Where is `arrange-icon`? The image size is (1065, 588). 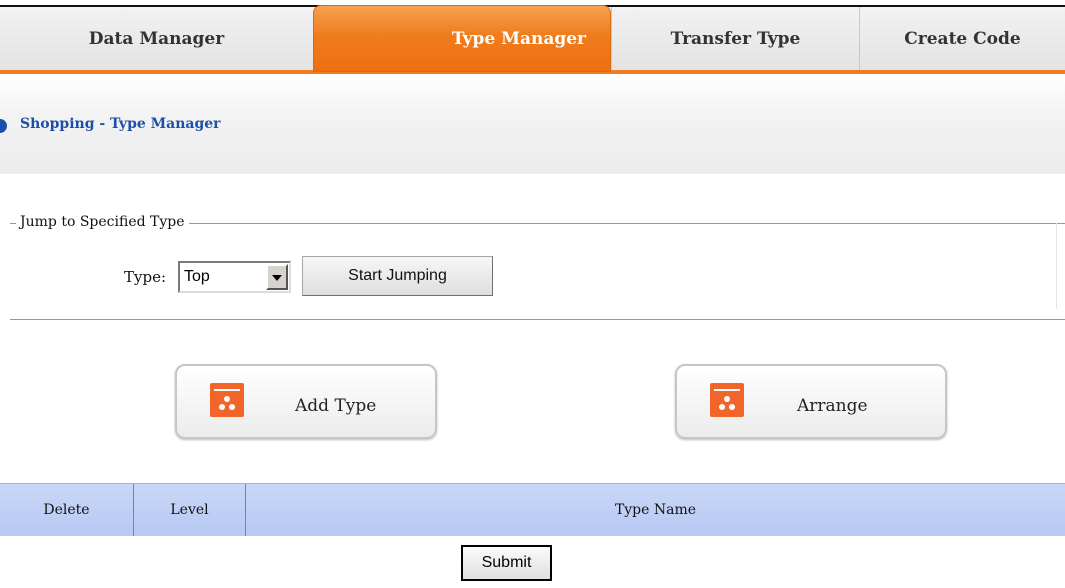 arrange-icon is located at coordinates (727, 400).